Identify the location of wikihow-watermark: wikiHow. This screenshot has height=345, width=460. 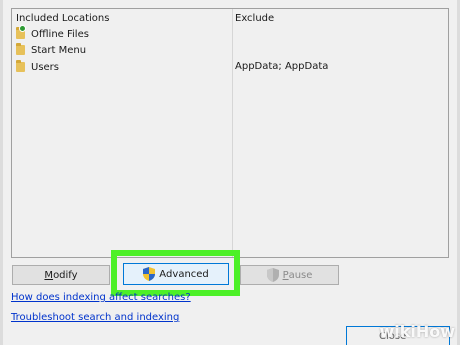
(417, 331).